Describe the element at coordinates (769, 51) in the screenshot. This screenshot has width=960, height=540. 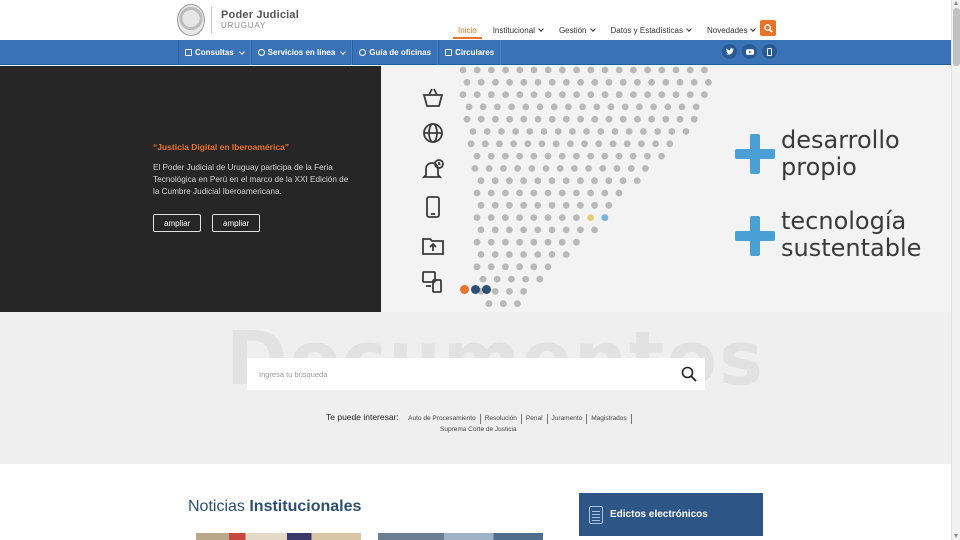
I see `mobile-icon` at that location.